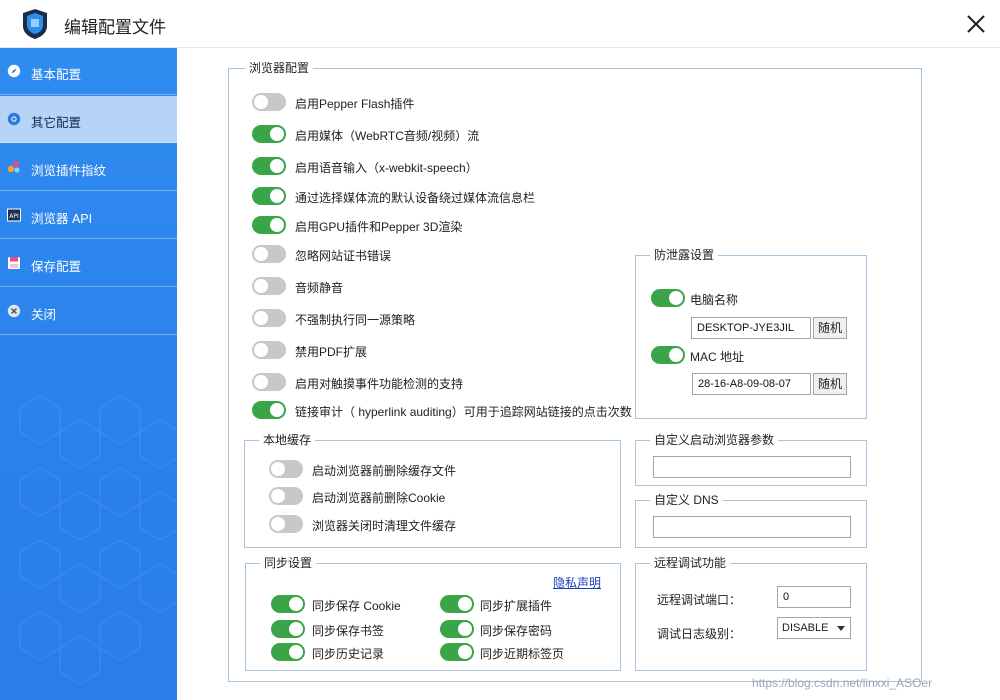 This screenshot has width=1000, height=700. I want to click on option-label: 禁用PDF扩展, so click(331, 352).